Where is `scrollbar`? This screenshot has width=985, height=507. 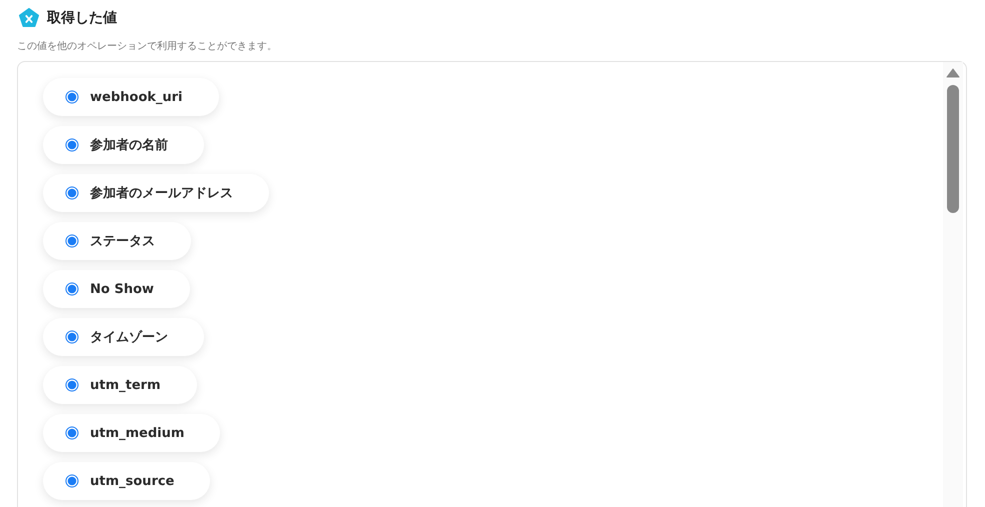 scrollbar is located at coordinates (953, 284).